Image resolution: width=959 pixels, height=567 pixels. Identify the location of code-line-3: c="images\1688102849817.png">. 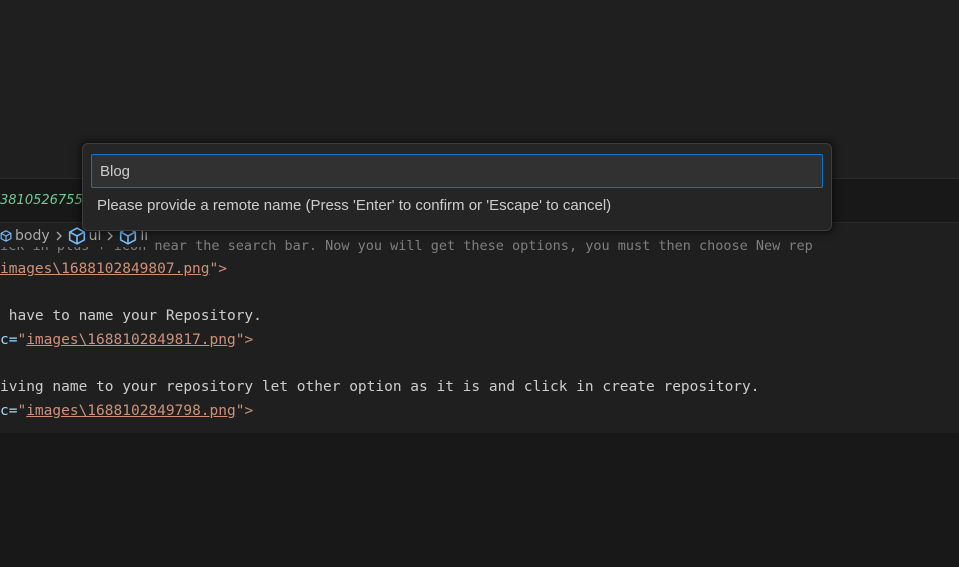
(126, 340).